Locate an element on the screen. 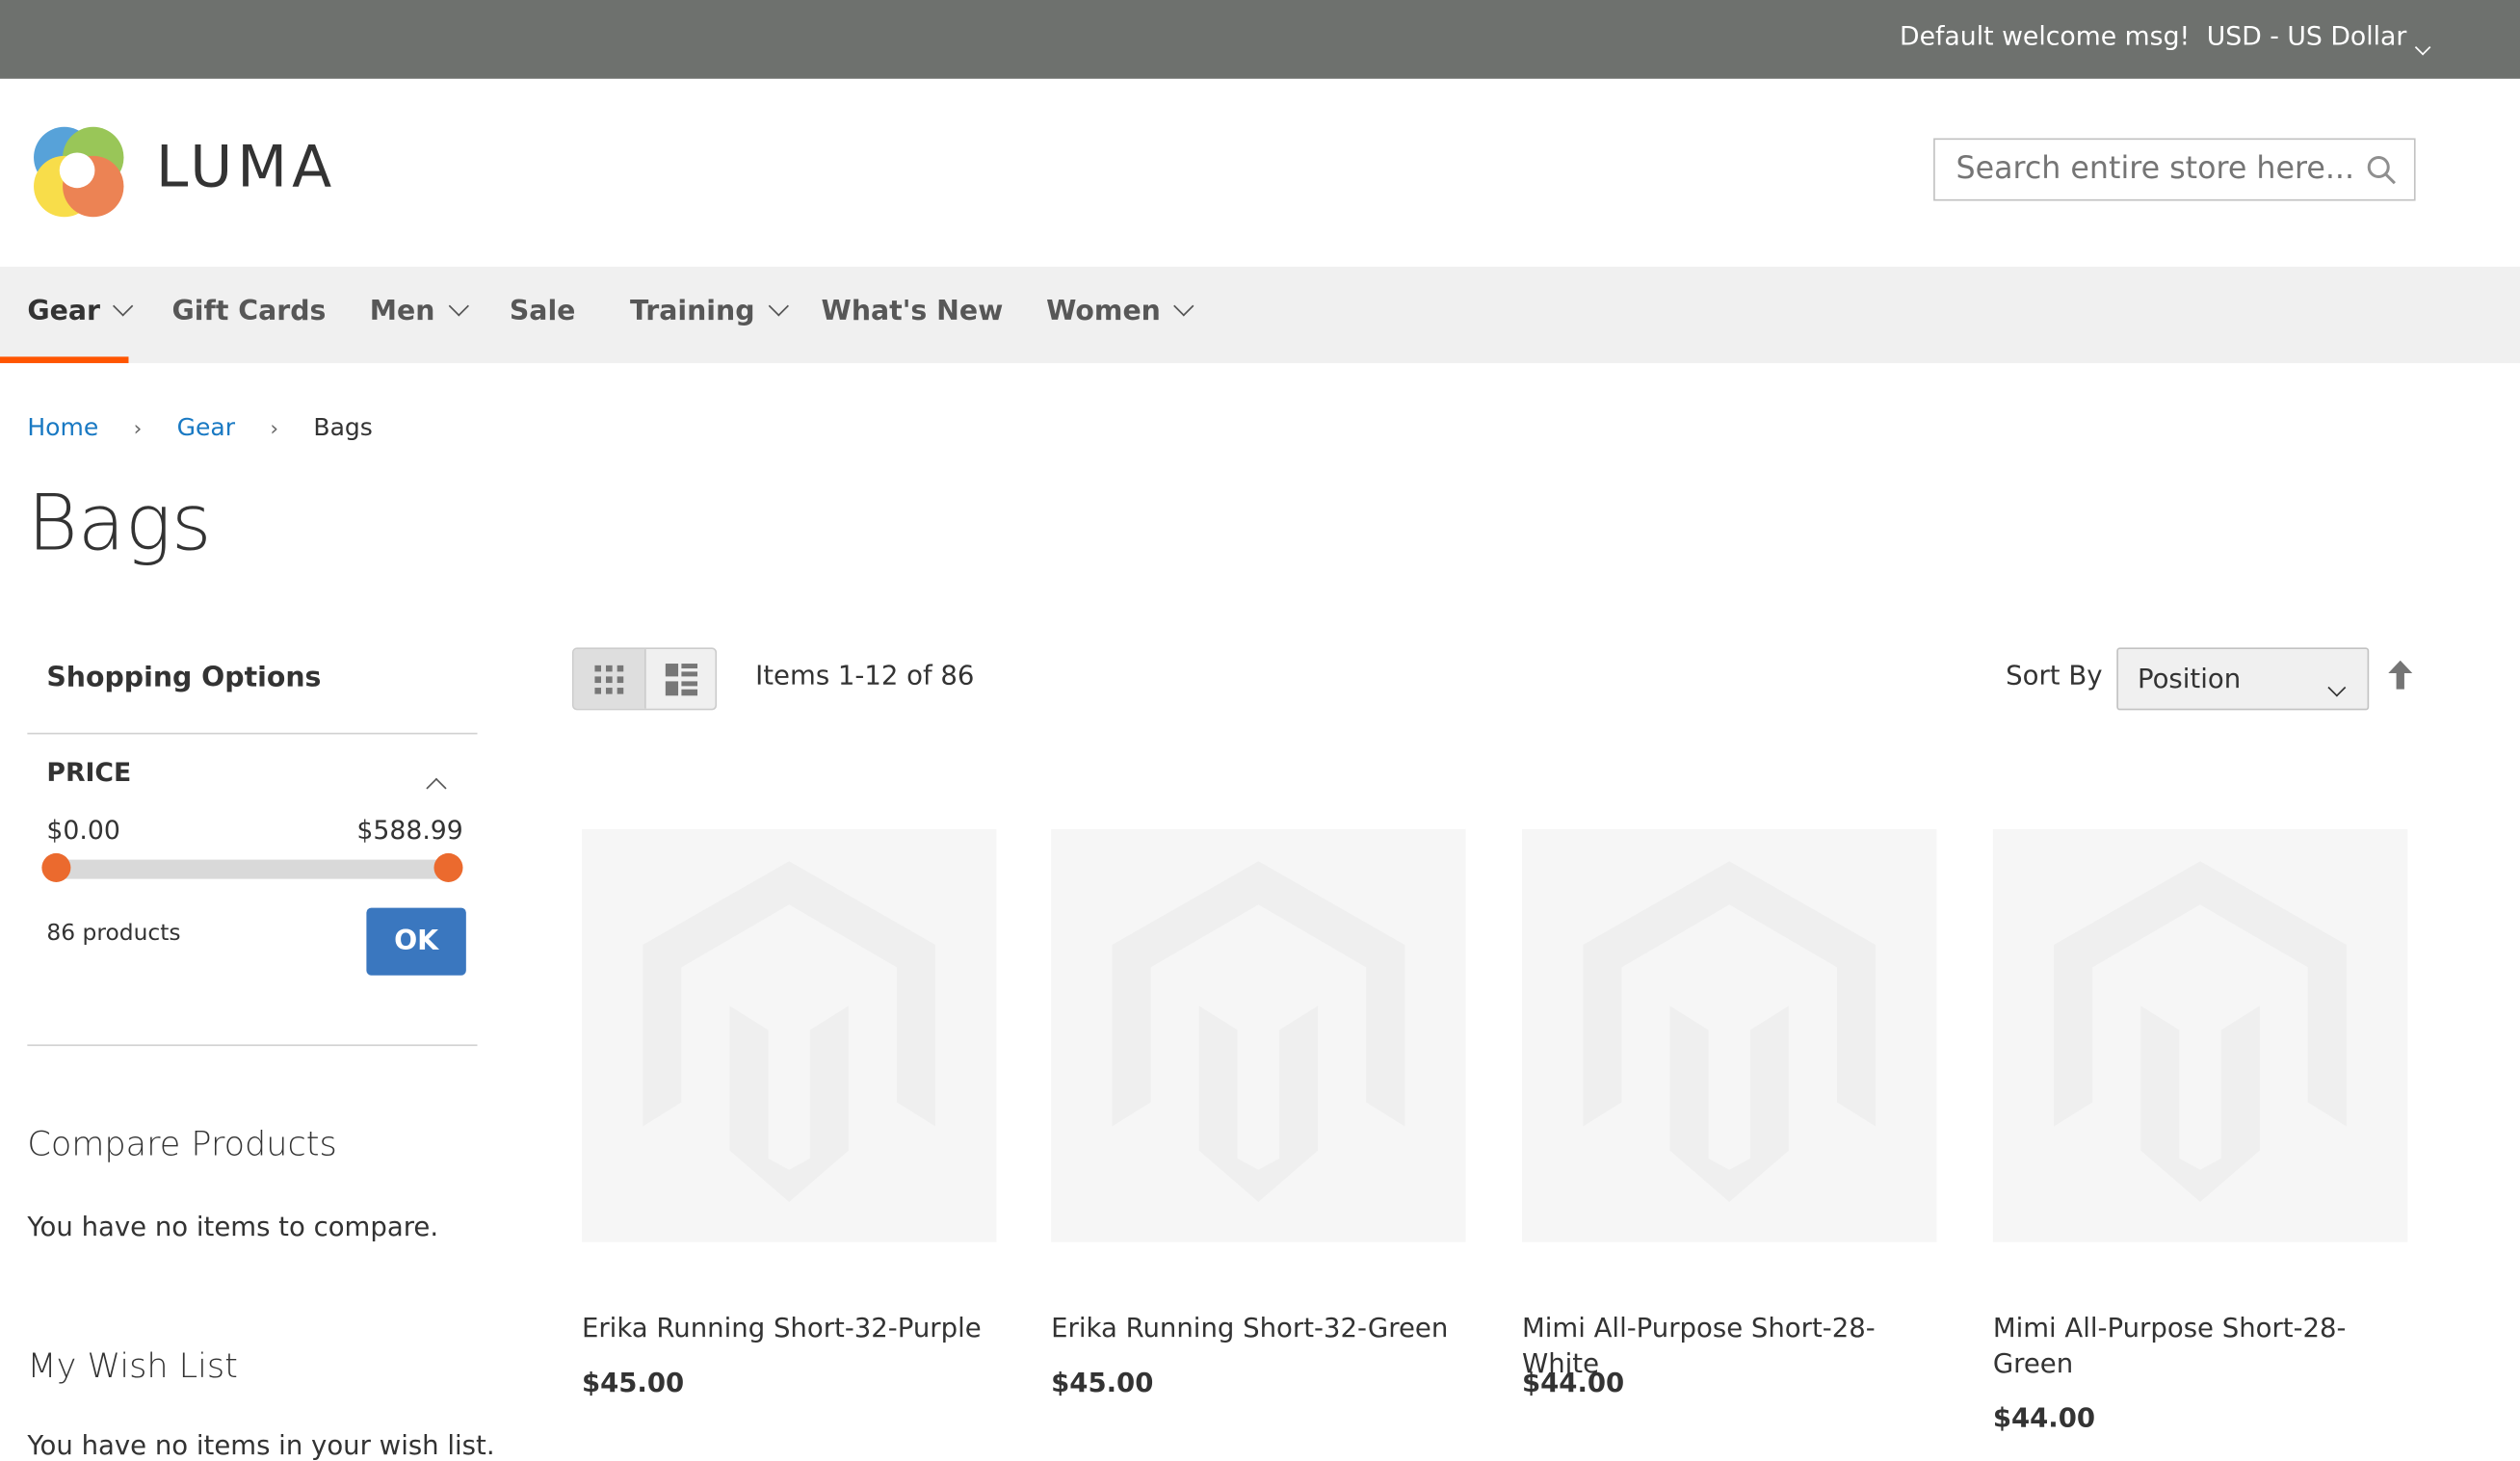  wishlist-title: My Wish List is located at coordinates (133, 1366).